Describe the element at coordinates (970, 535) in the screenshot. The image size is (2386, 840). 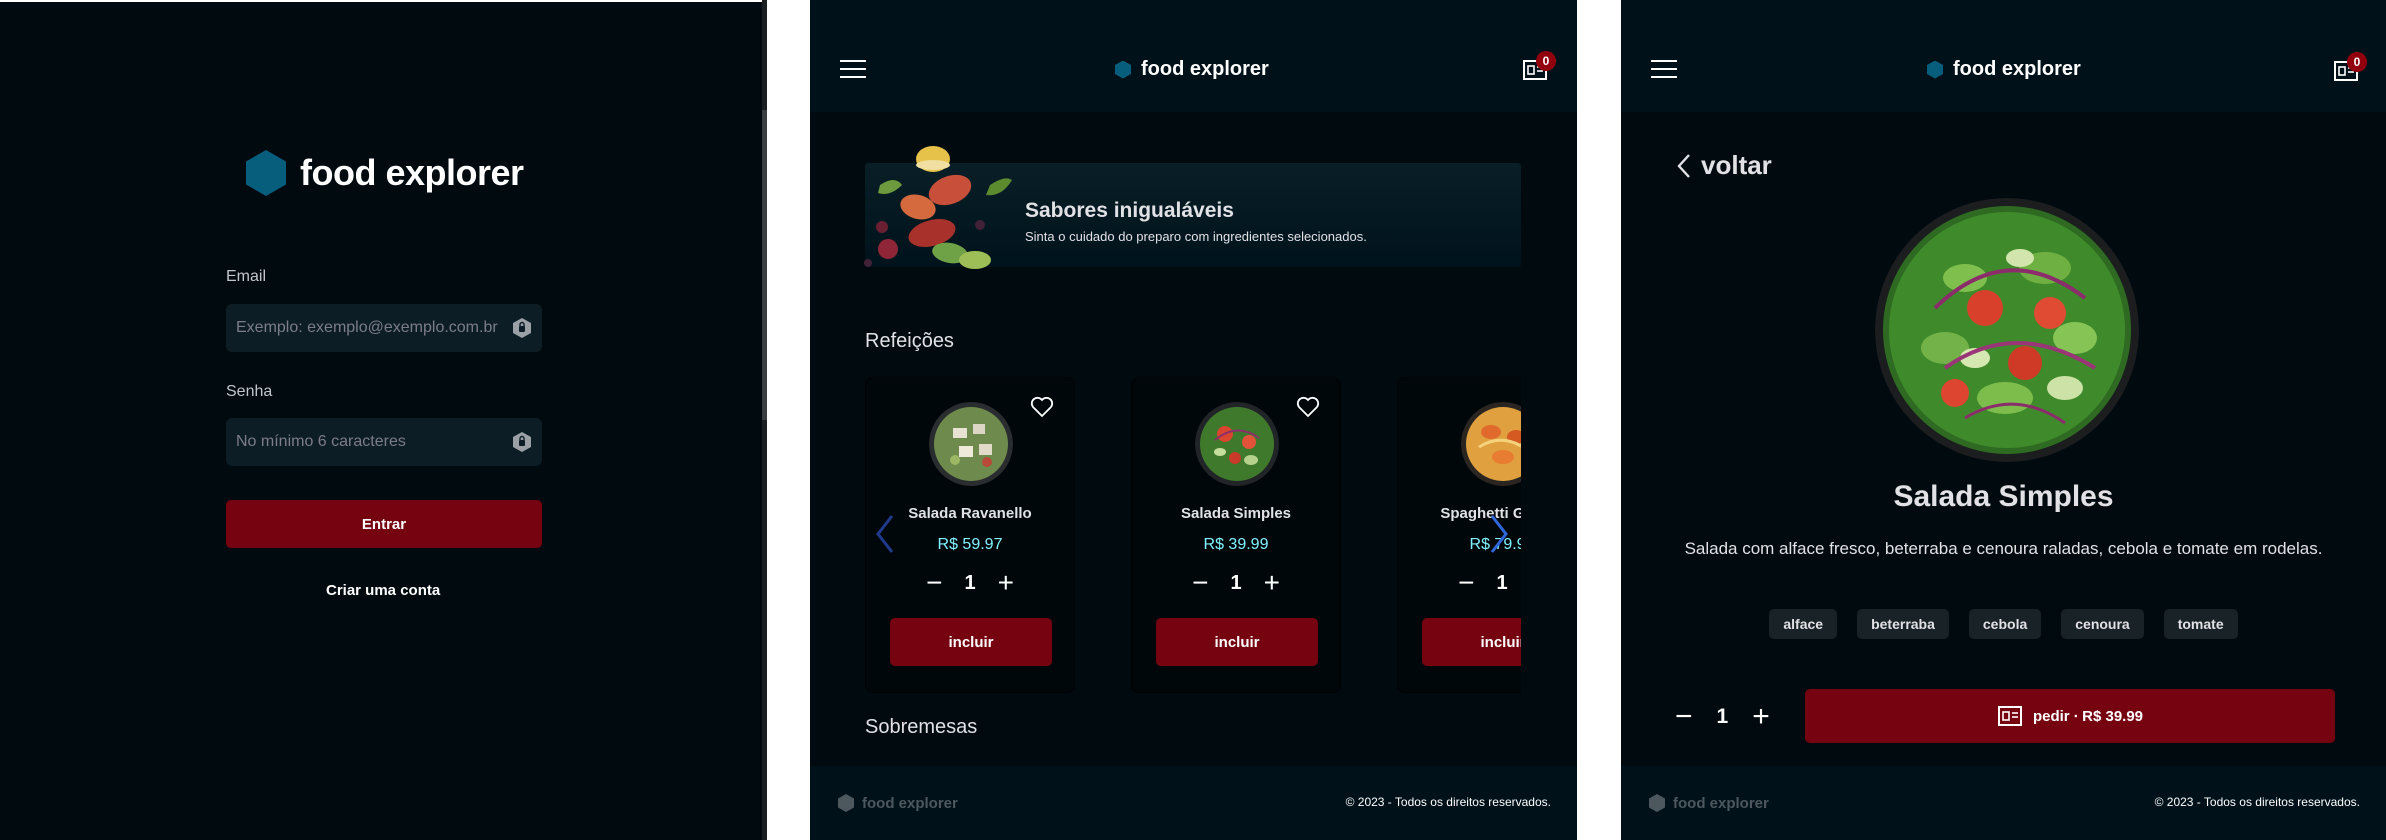
I see `dish-card: Salada Ravanello R$ 59.97 − 1 + incluir` at that location.